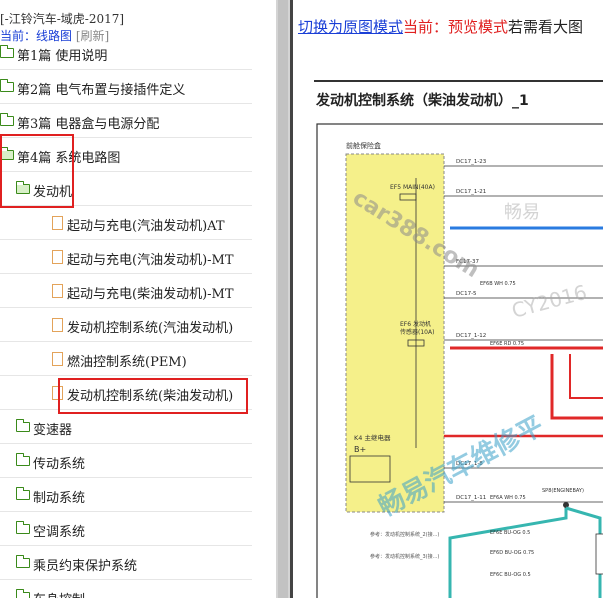 This screenshot has height=598, width=603. Describe the element at coordinates (126, 427) in the screenshot. I see `tree-item: 变速器` at that location.